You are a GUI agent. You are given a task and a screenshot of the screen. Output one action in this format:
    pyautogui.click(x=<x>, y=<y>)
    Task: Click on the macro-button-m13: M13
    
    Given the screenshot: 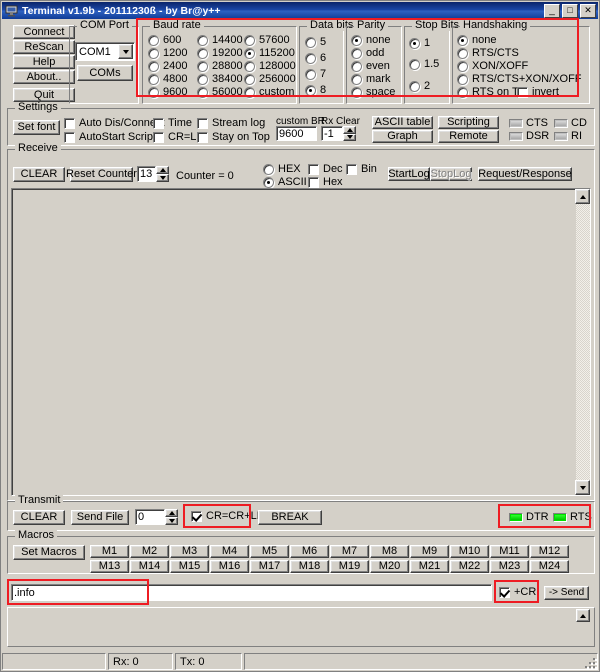 What is the action you would take?
    pyautogui.click(x=109, y=566)
    